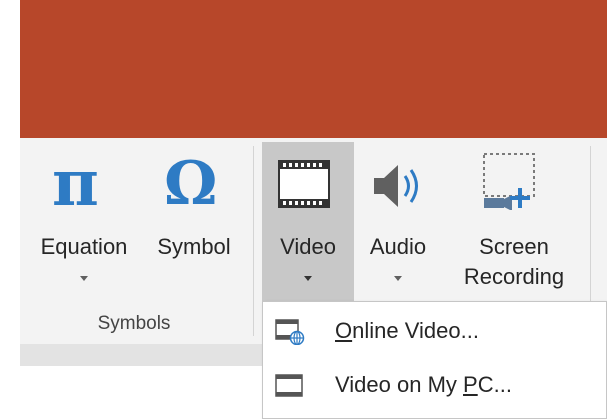 The height and width of the screenshot is (419, 607). Describe the element at coordinates (194, 246) in the screenshot. I see `symbol-label: Symbol` at that location.